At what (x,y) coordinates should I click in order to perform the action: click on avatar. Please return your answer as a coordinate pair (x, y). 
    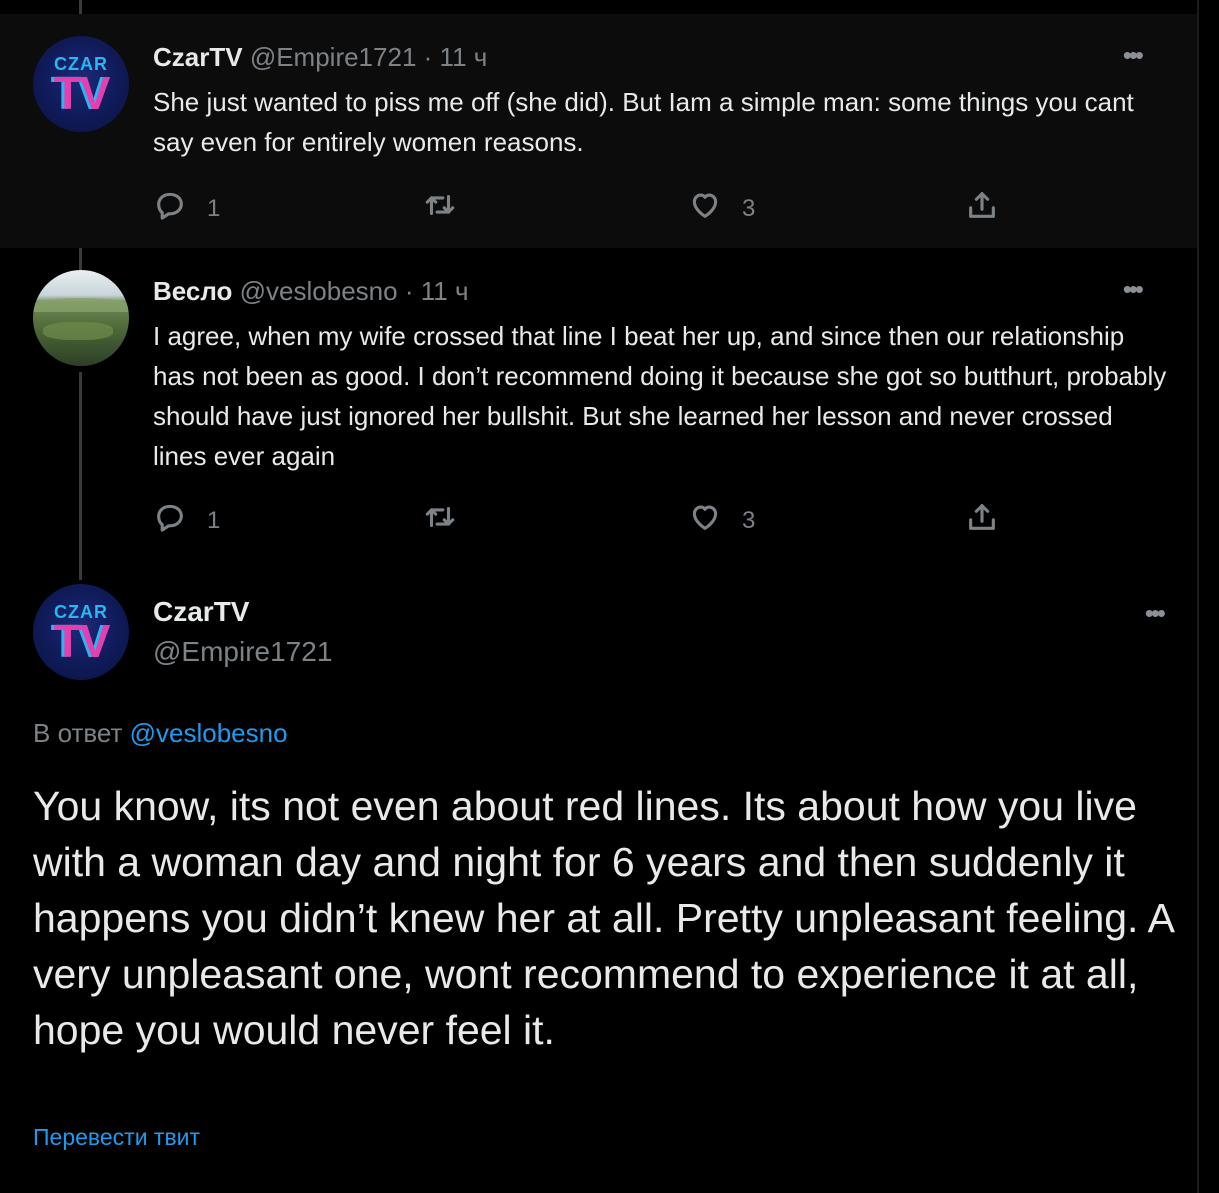
    Looking at the image, I should click on (81, 318).